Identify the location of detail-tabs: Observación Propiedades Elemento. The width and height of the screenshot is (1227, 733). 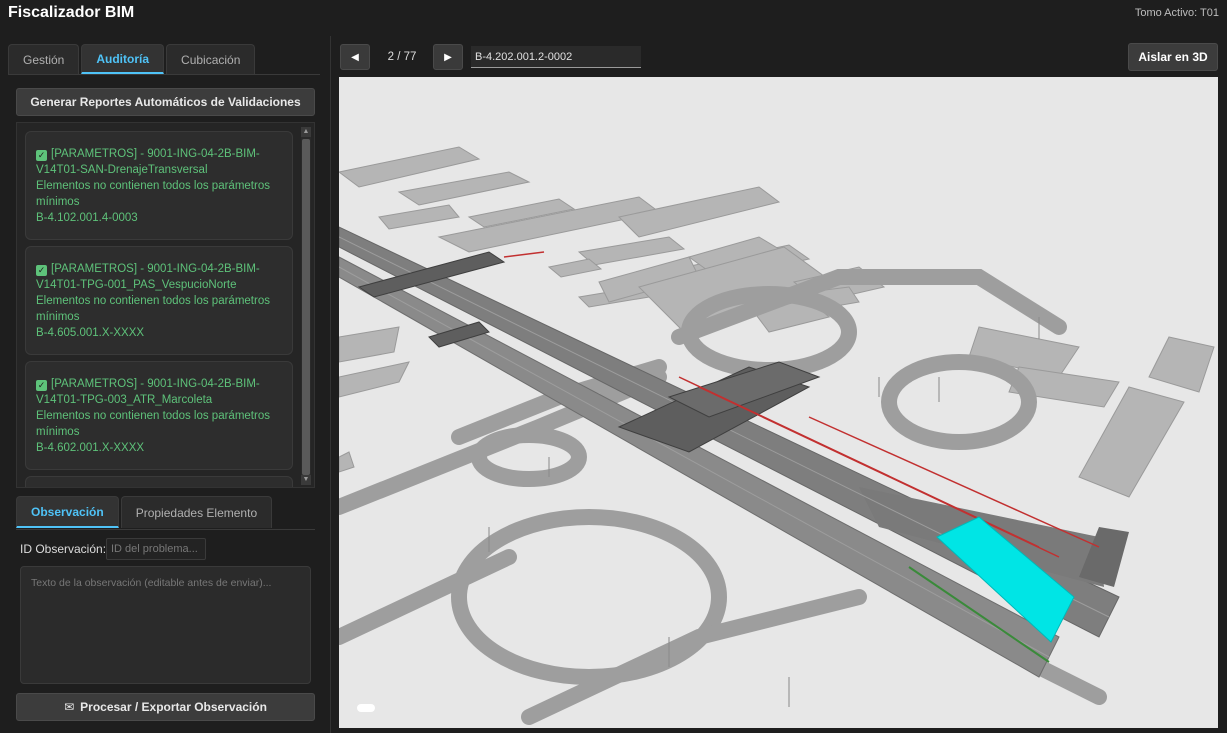
(144, 512).